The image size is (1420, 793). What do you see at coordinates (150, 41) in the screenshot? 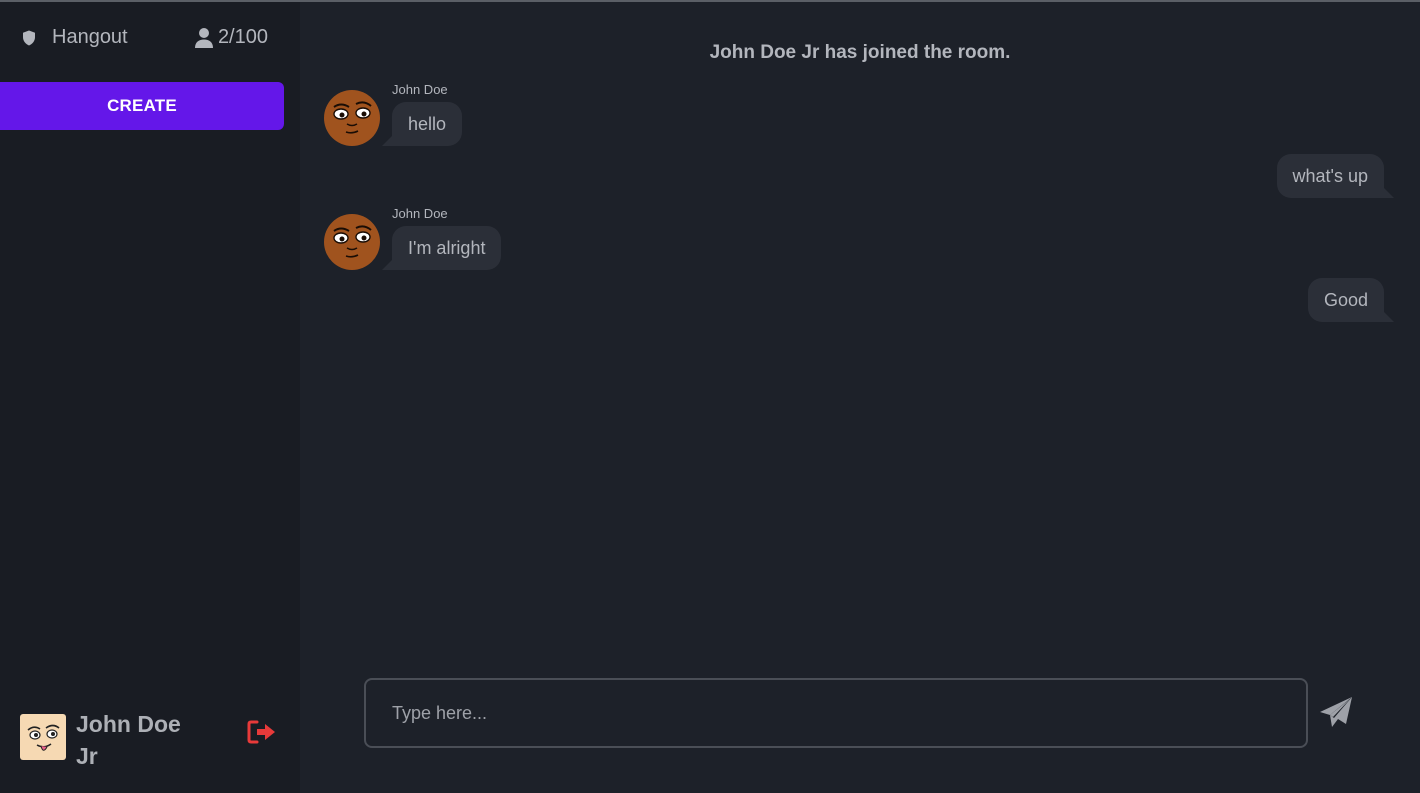
I see `room-header: Hangout 2/100` at bounding box center [150, 41].